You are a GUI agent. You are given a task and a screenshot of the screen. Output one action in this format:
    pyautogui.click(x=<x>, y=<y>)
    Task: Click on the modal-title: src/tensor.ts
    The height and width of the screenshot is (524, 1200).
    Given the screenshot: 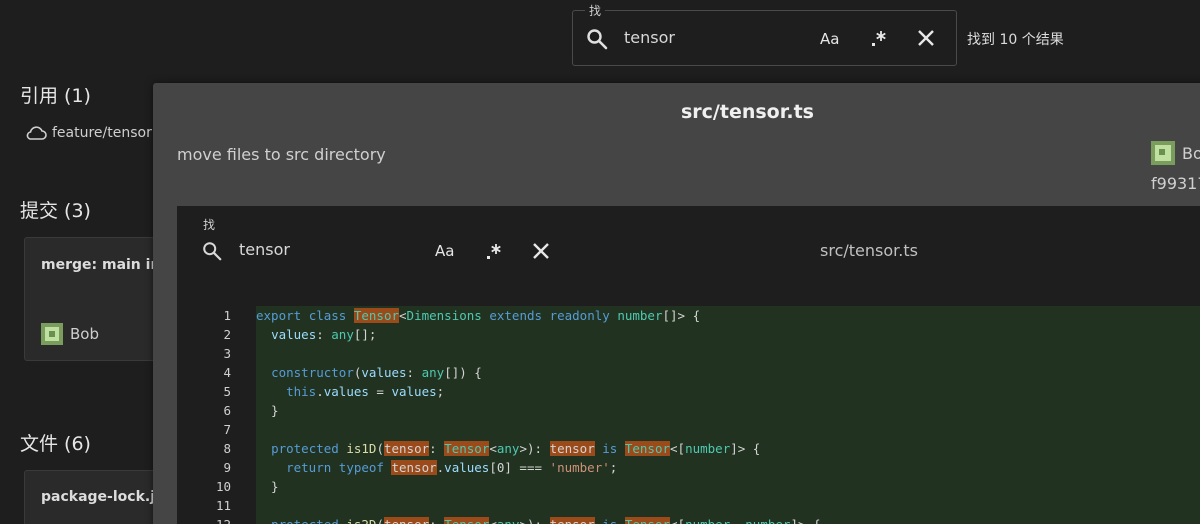 What is the action you would take?
    pyautogui.click(x=747, y=112)
    